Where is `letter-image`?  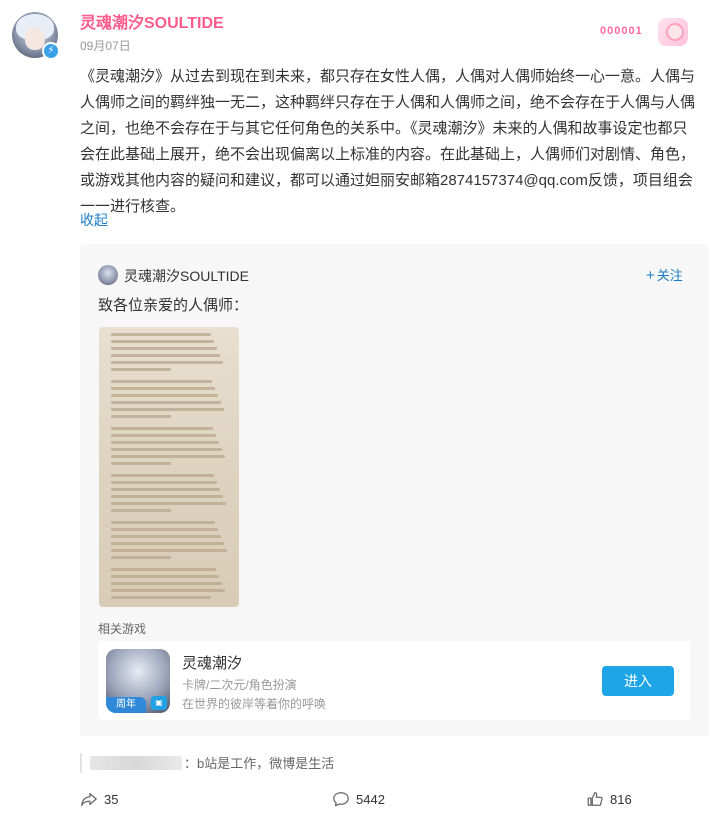 letter-image is located at coordinates (169, 467).